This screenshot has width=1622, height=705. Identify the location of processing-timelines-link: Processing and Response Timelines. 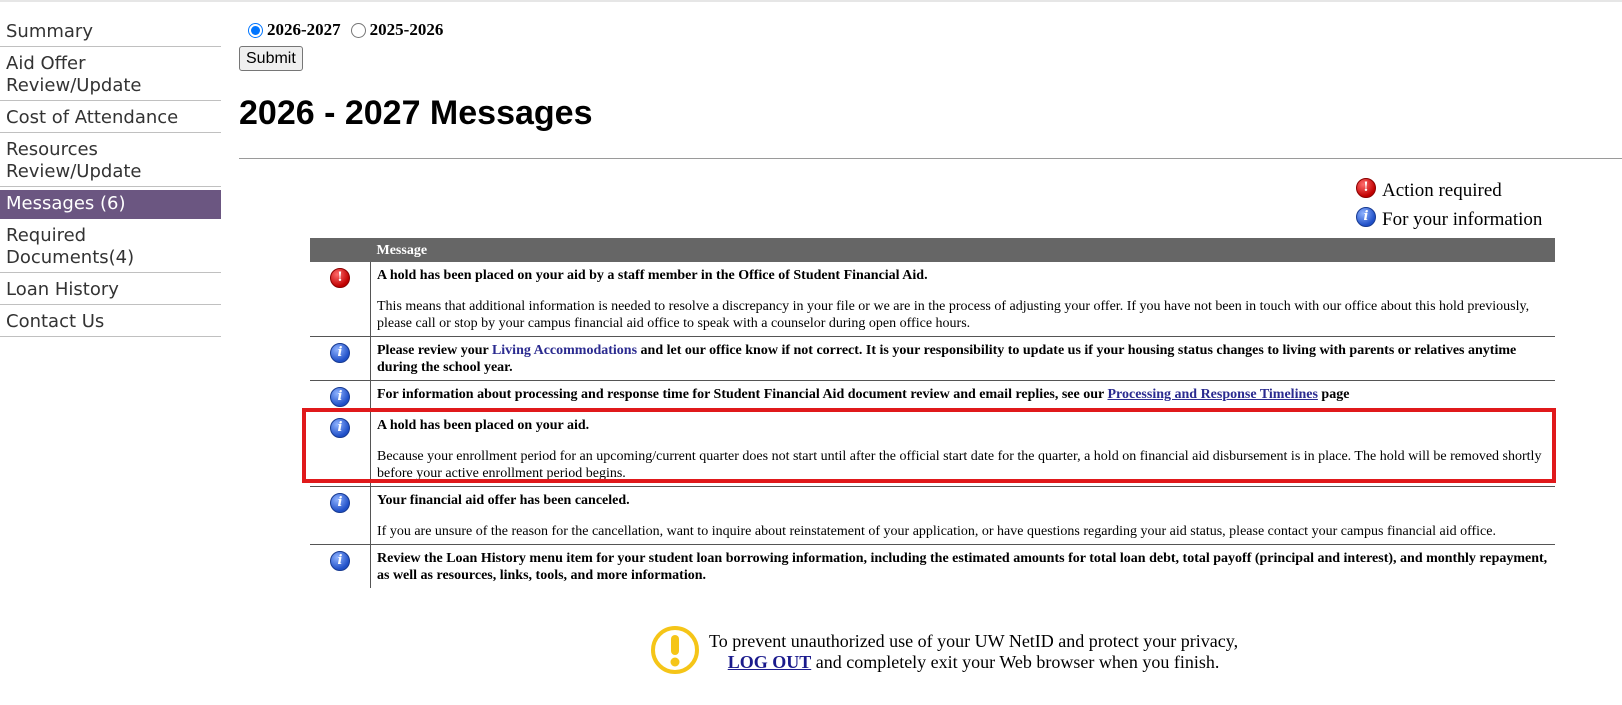
(1212, 394).